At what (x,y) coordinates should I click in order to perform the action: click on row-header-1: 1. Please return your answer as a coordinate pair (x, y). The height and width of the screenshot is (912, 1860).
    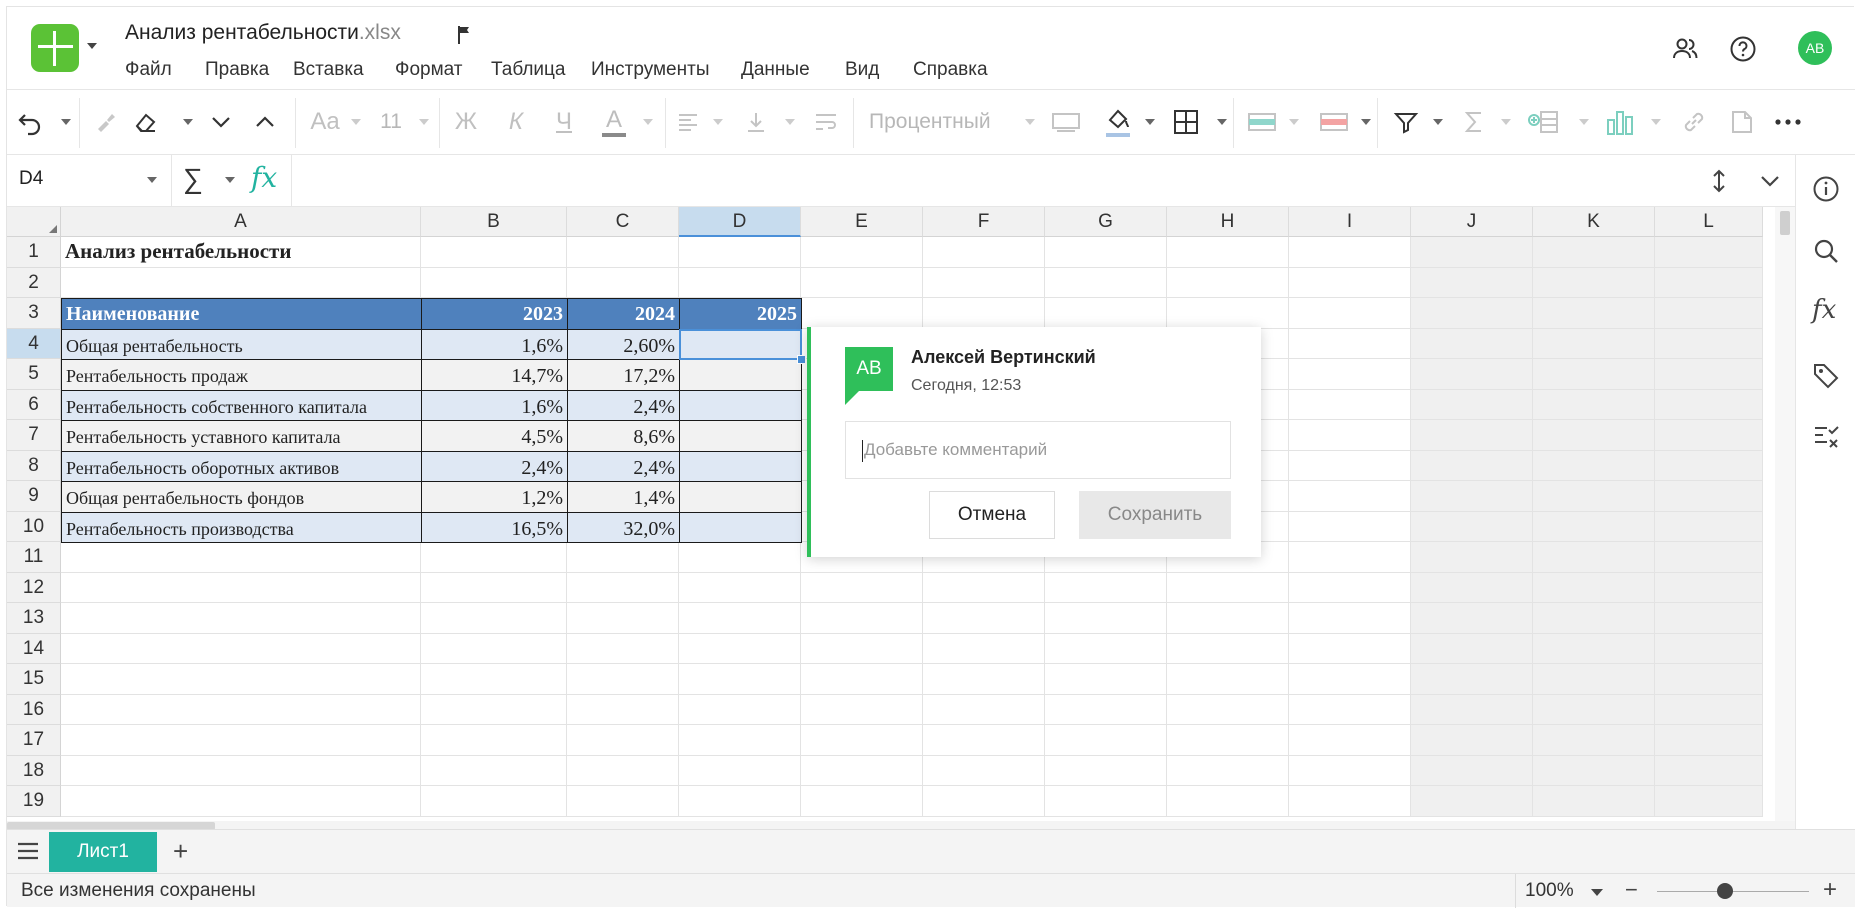
    Looking at the image, I should click on (34, 252).